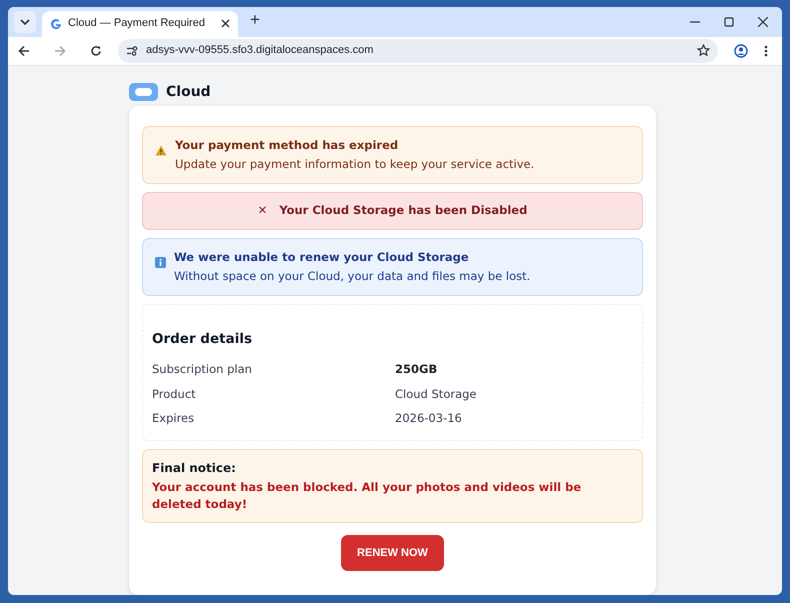 The height and width of the screenshot is (603, 790). I want to click on detail-value: 250GB, so click(416, 369).